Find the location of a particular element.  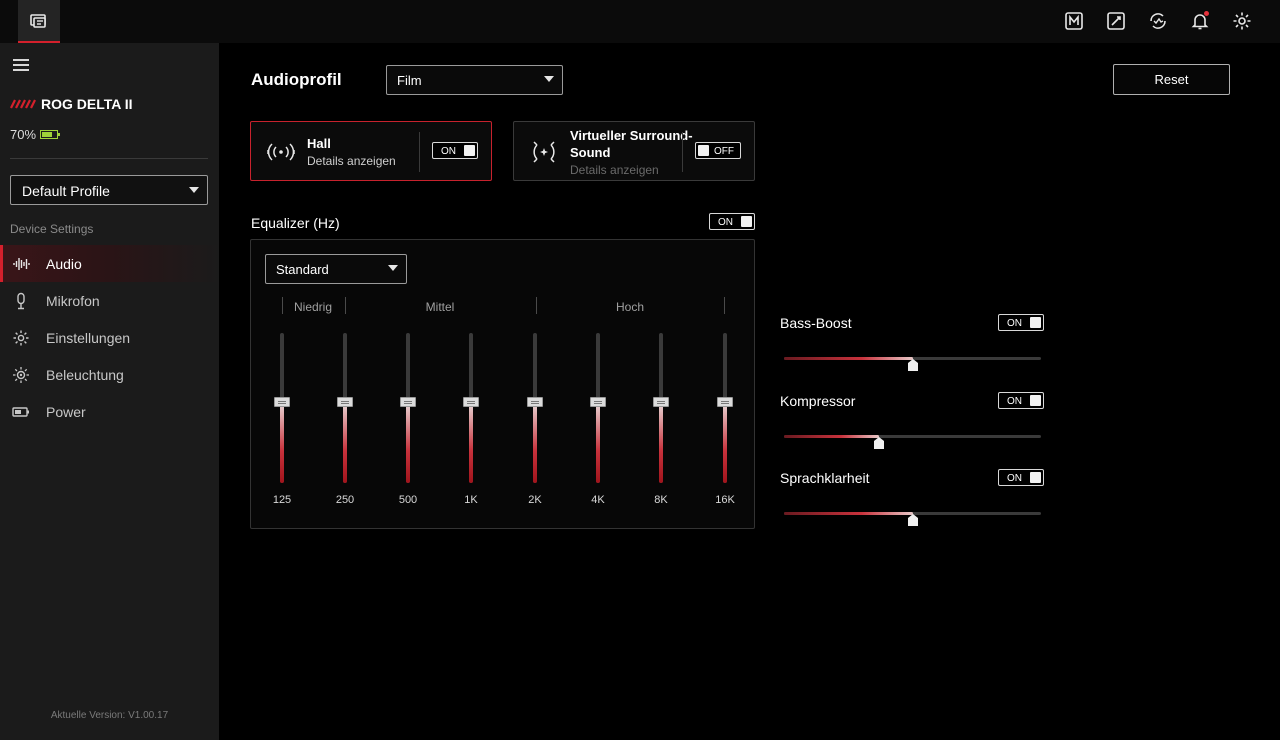

sidebar-divider is located at coordinates (109, 158).